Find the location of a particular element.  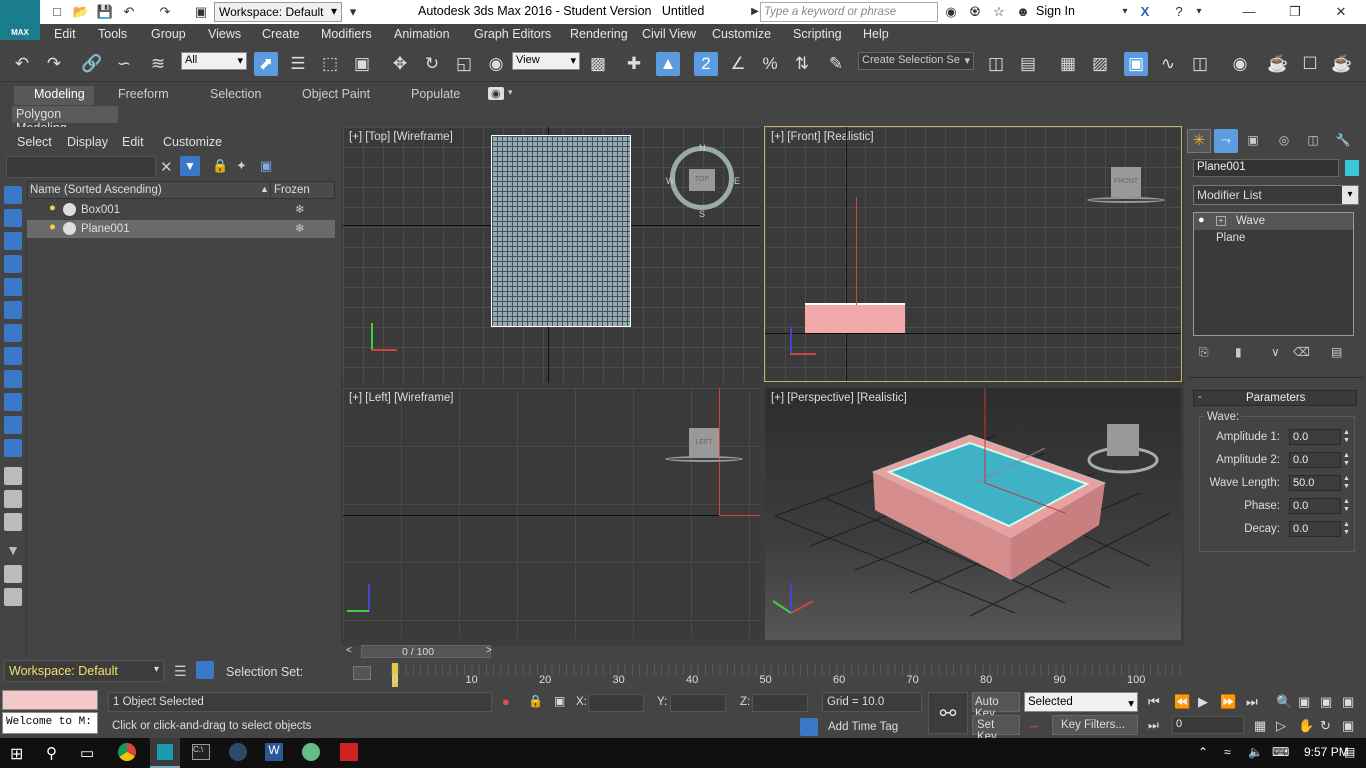

motion-tab-icon: ◎ is located at coordinates (1284, 141).